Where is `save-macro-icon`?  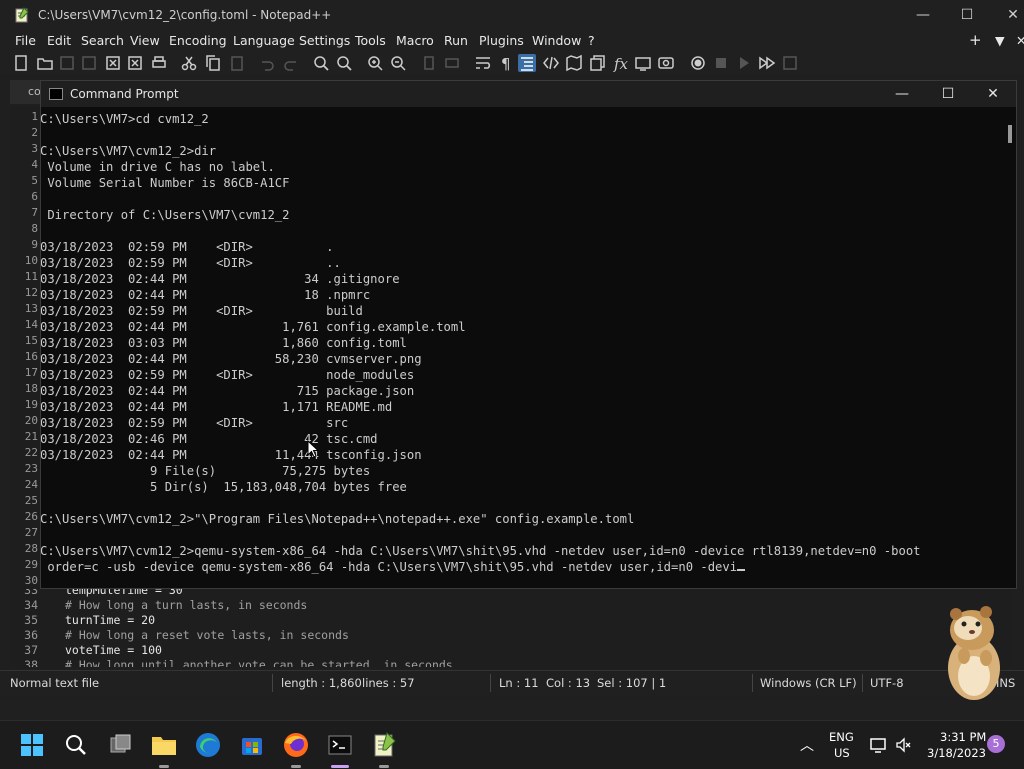
save-macro-icon is located at coordinates (790, 63).